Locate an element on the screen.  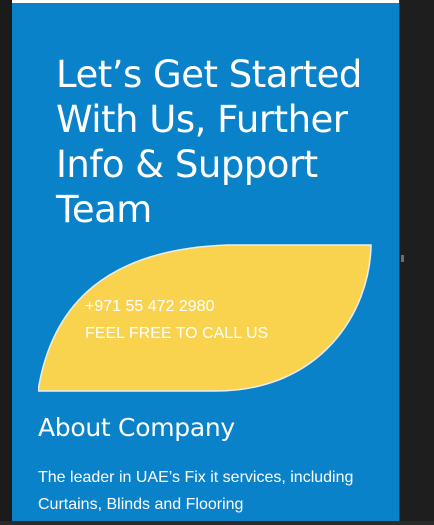
cta-text: +971 55 472 2980 FEEL FREE TO CALL US is located at coordinates (176, 320).